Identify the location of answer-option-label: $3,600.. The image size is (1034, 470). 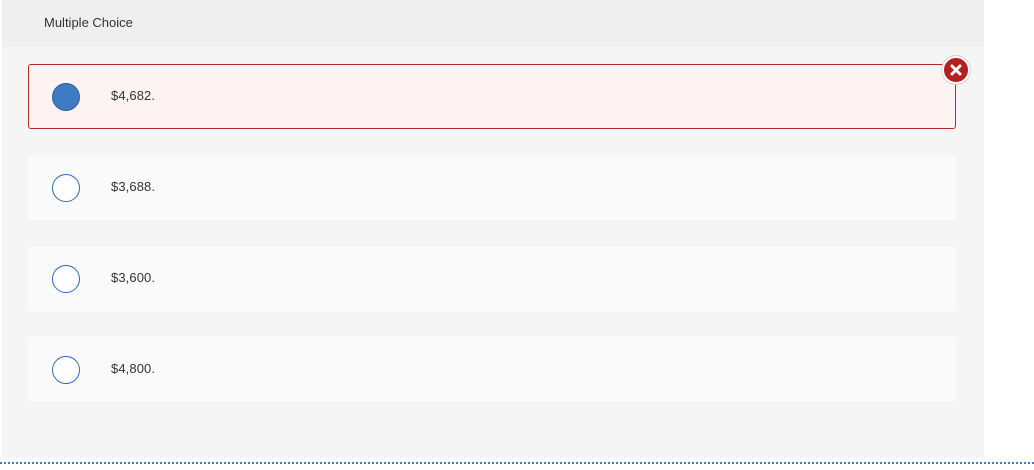
(133, 277).